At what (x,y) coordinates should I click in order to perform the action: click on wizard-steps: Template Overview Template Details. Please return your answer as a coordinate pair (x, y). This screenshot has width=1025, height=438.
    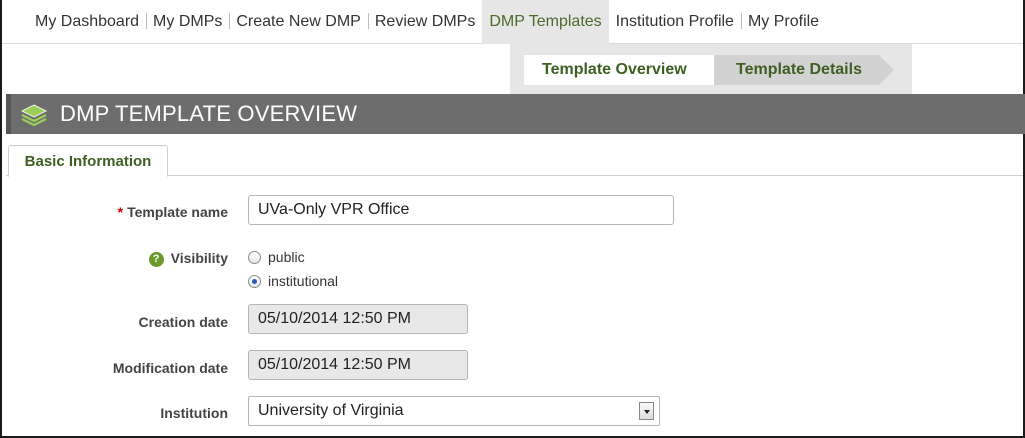
    Looking at the image, I should click on (711, 69).